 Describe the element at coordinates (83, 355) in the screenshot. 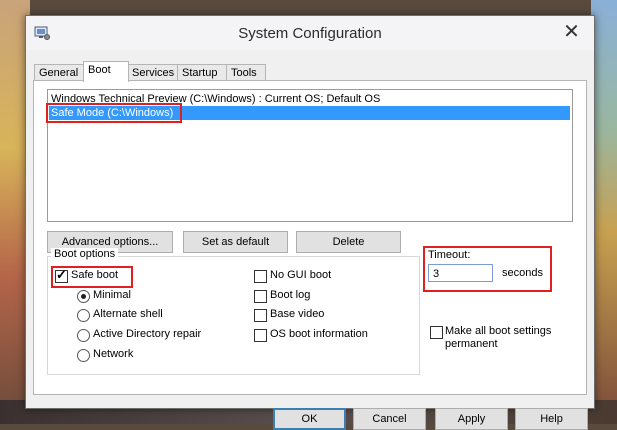

I see `network-radio` at that location.